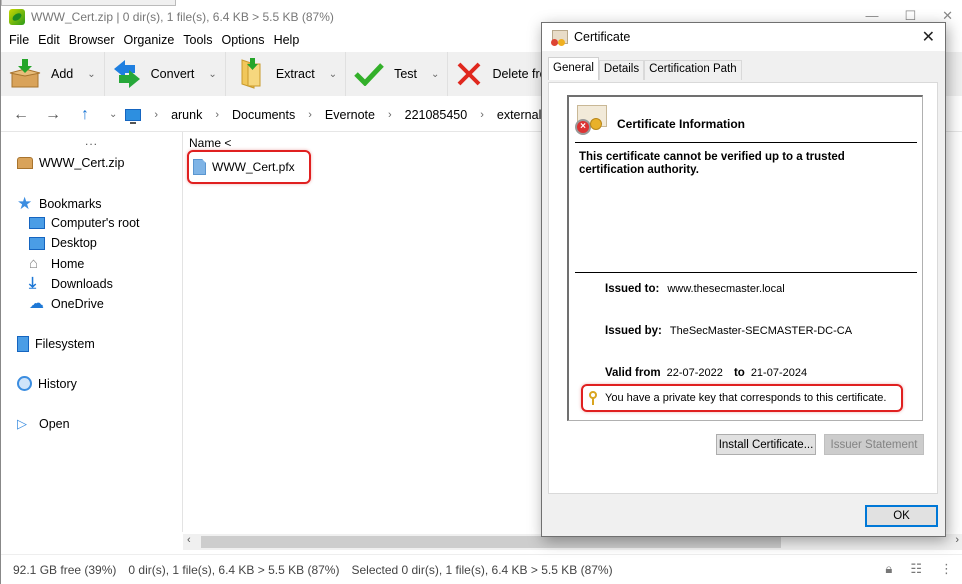  I want to click on menu-edit: Edit, so click(51, 40).